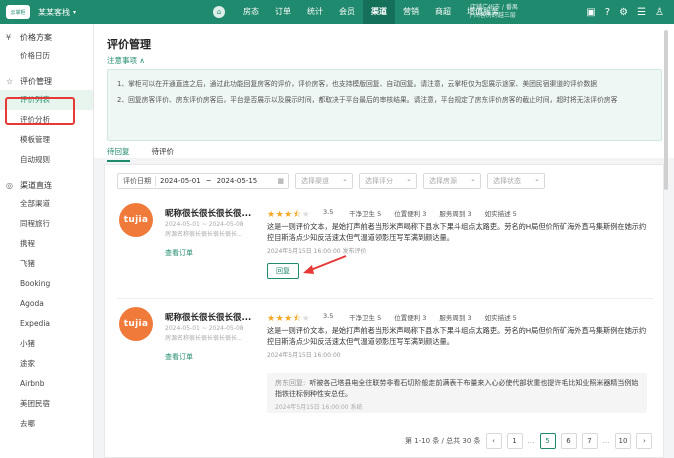 This screenshot has height=458, width=674. Describe the element at coordinates (315, 12) in the screenshot. I see `nav-stats: 统计` at that location.